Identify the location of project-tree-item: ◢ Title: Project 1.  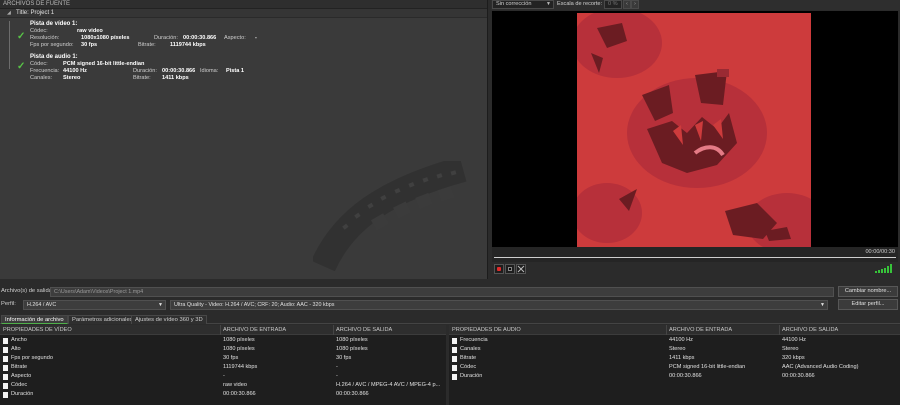
(243, 13).